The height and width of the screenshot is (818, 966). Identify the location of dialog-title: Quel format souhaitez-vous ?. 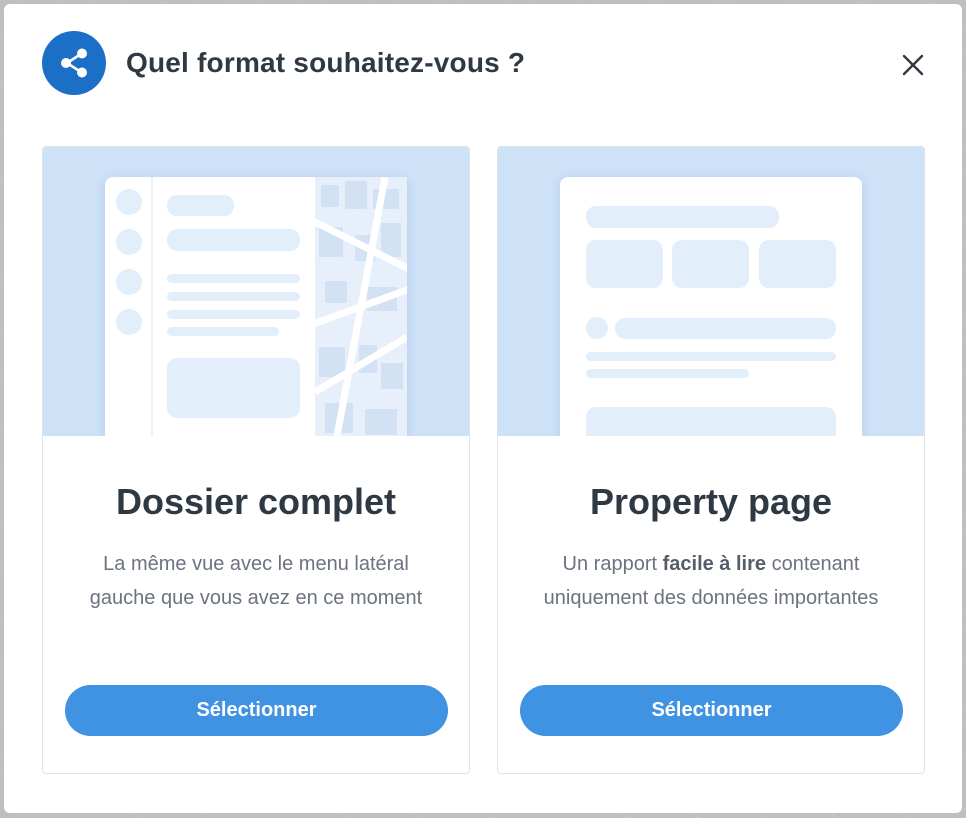
(326, 62).